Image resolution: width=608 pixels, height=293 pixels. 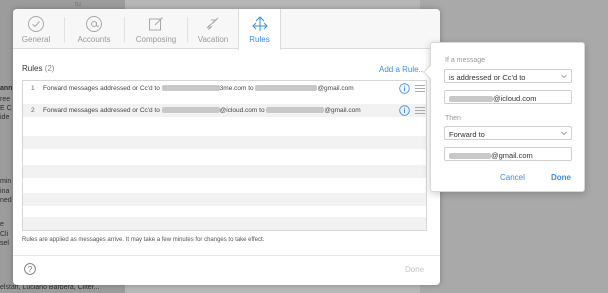 I want to click on target-value: @gmail.com, so click(x=491, y=155).